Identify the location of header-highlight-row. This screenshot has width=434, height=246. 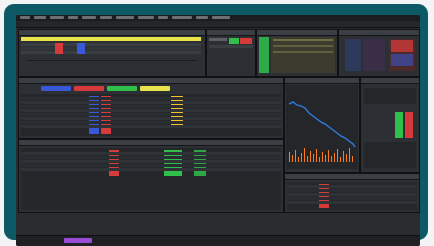
(111, 39).